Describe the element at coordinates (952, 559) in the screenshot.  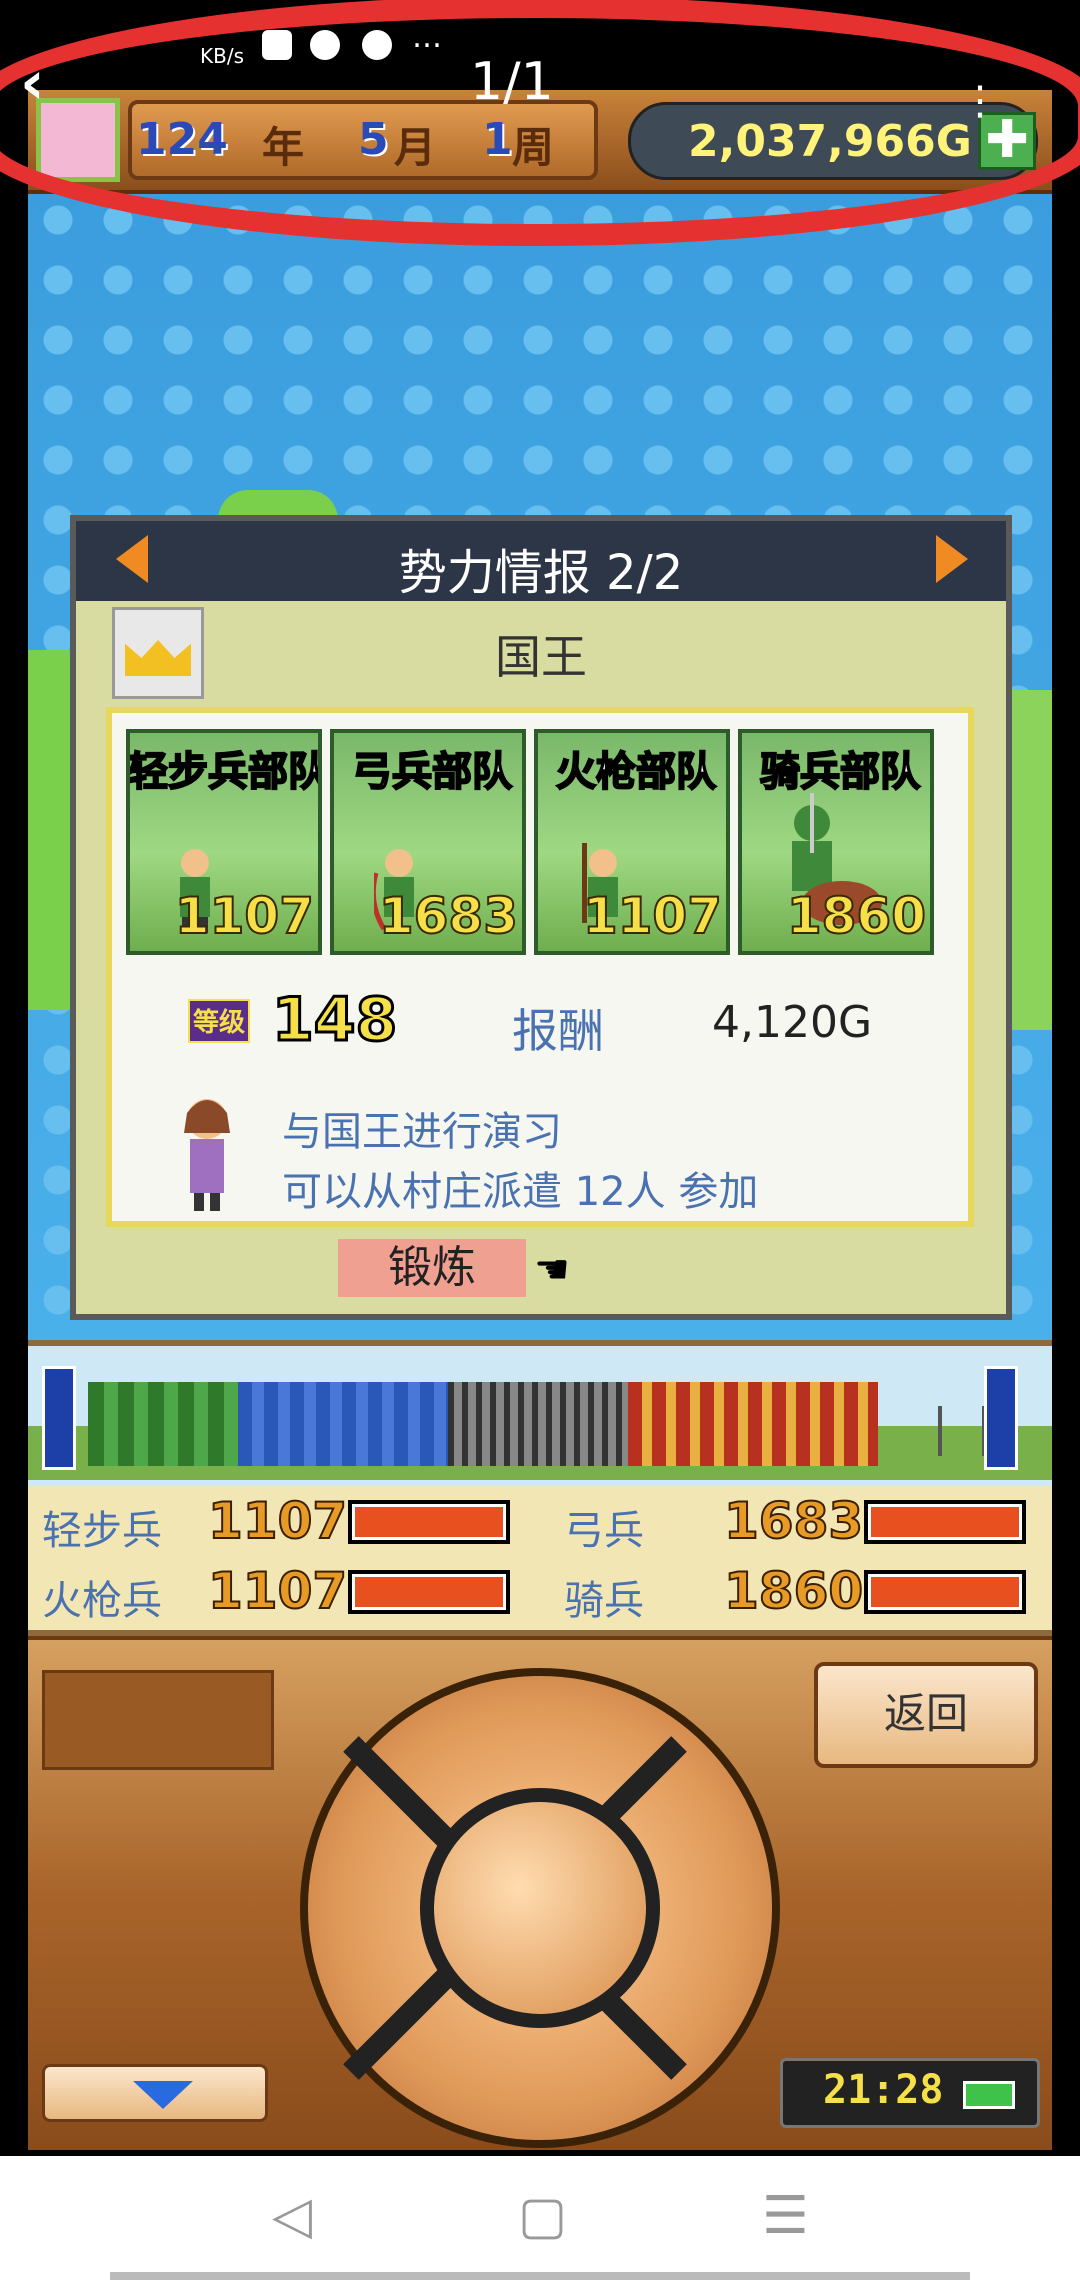
I see `next-page-arrow-icon` at that location.